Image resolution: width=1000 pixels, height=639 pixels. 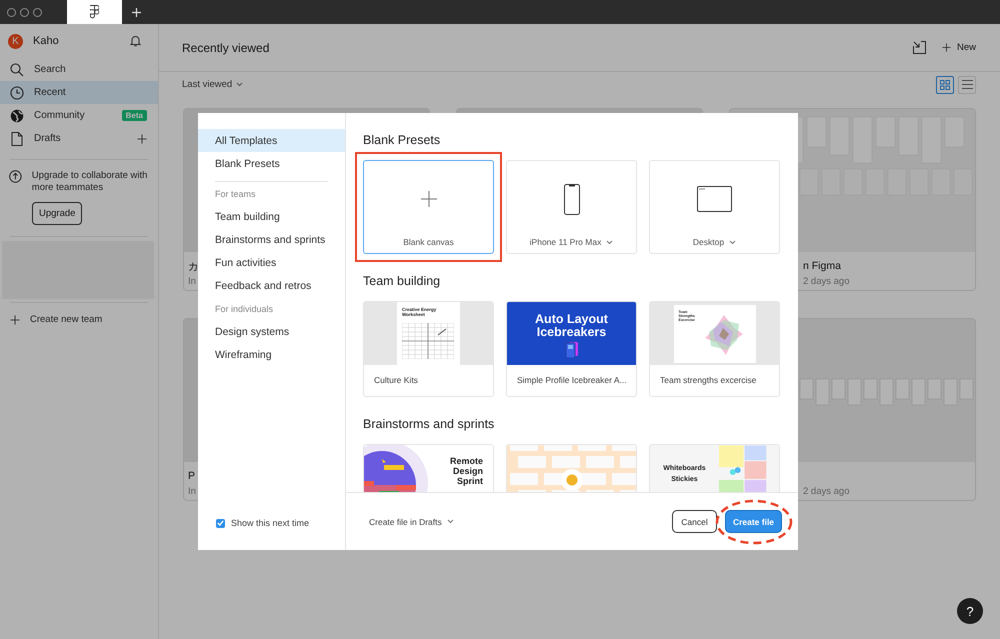 What do you see at coordinates (50, 92) in the screenshot?
I see `sidebar-item-label: Recent` at bounding box center [50, 92].